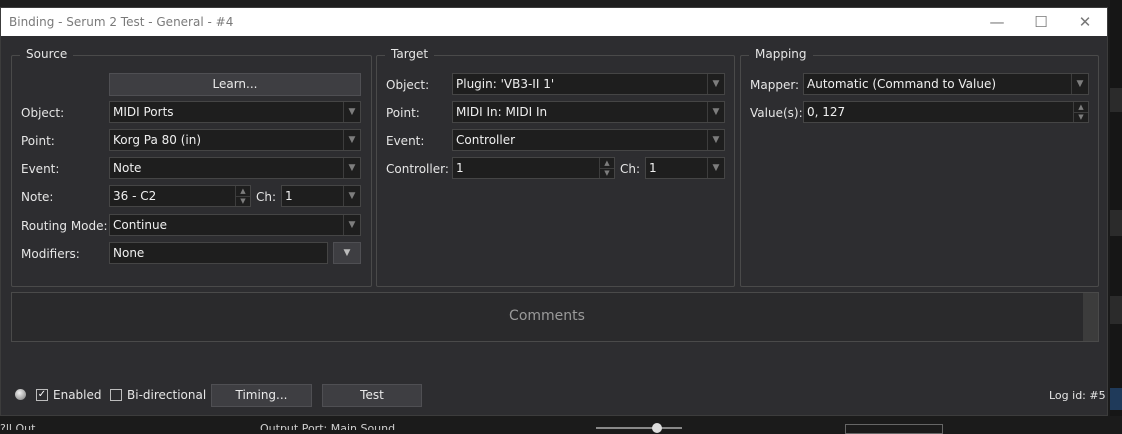  What do you see at coordinates (1116, 215) in the screenshot?
I see `background-app-right` at bounding box center [1116, 215].